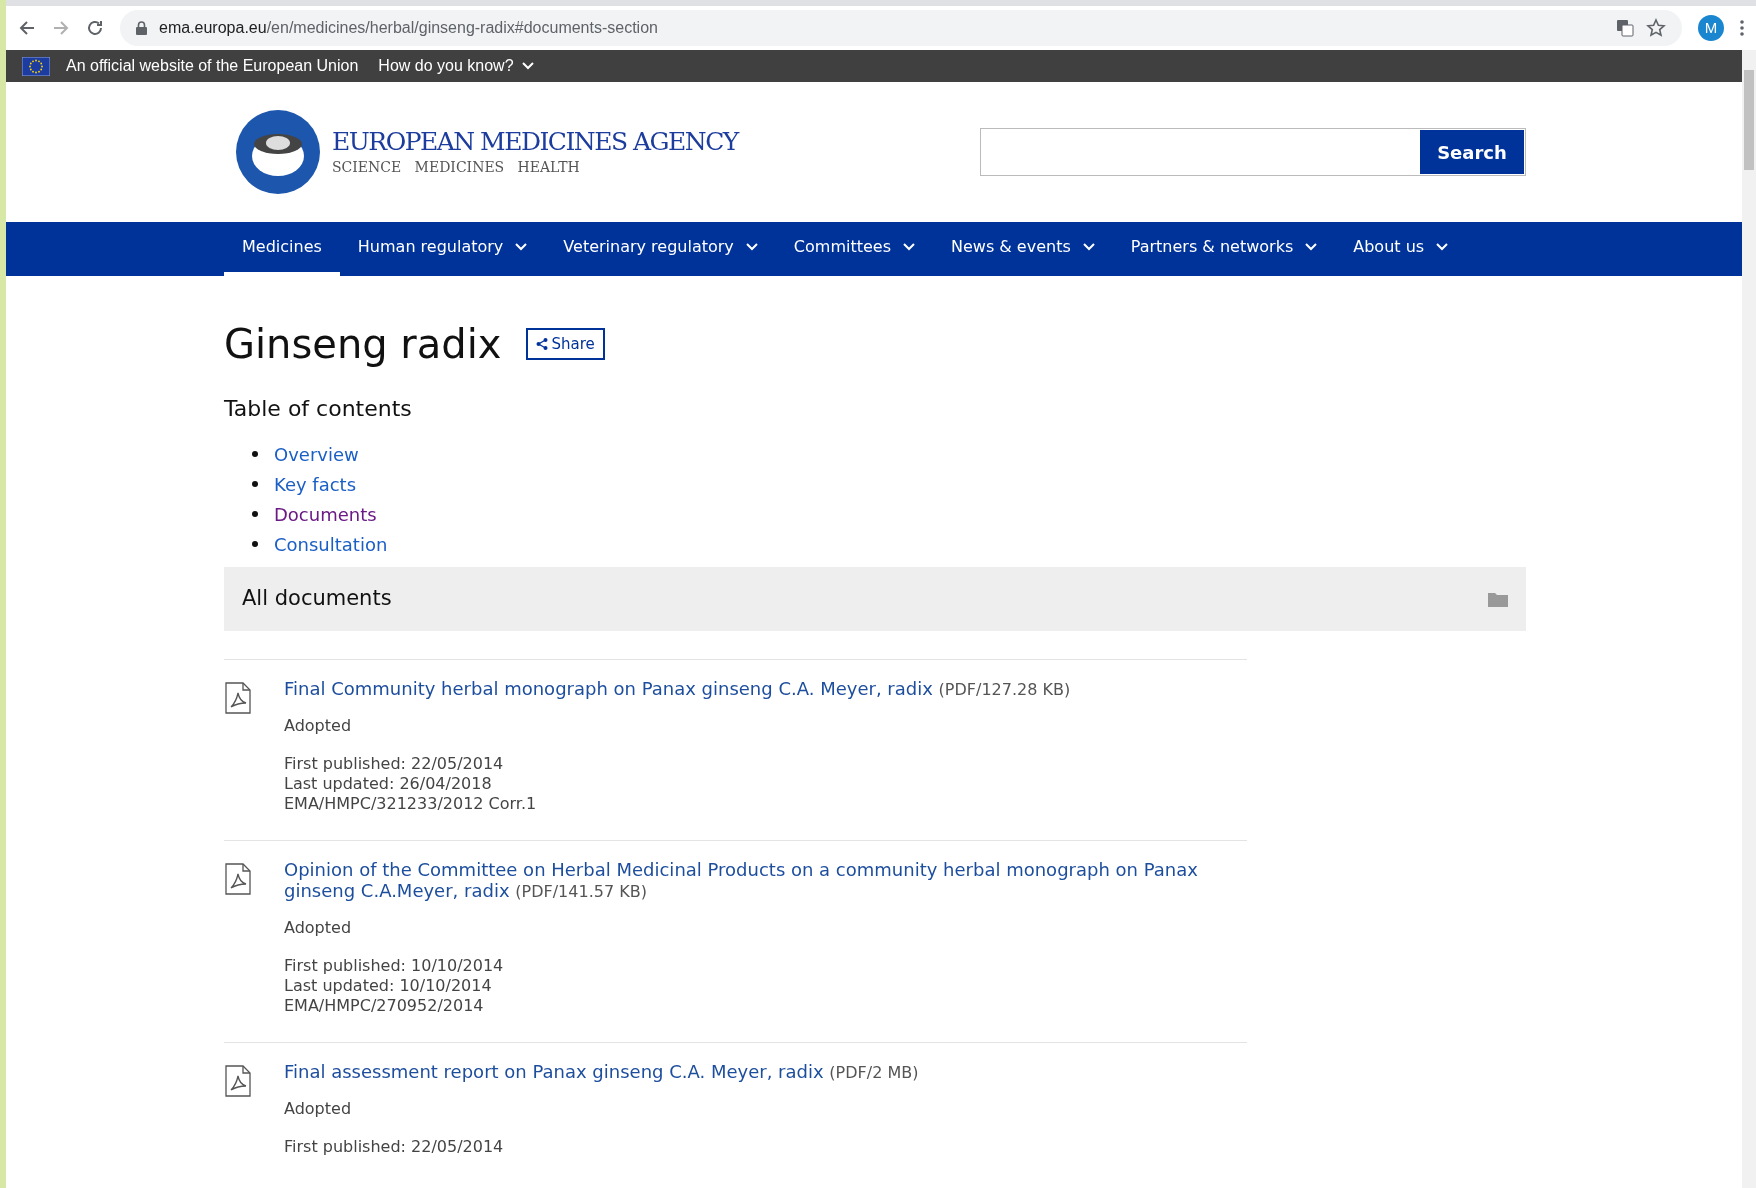 This screenshot has width=1756, height=1188. Describe the element at coordinates (442, 249) in the screenshot. I see `nav-tab: Human regulatory` at that location.